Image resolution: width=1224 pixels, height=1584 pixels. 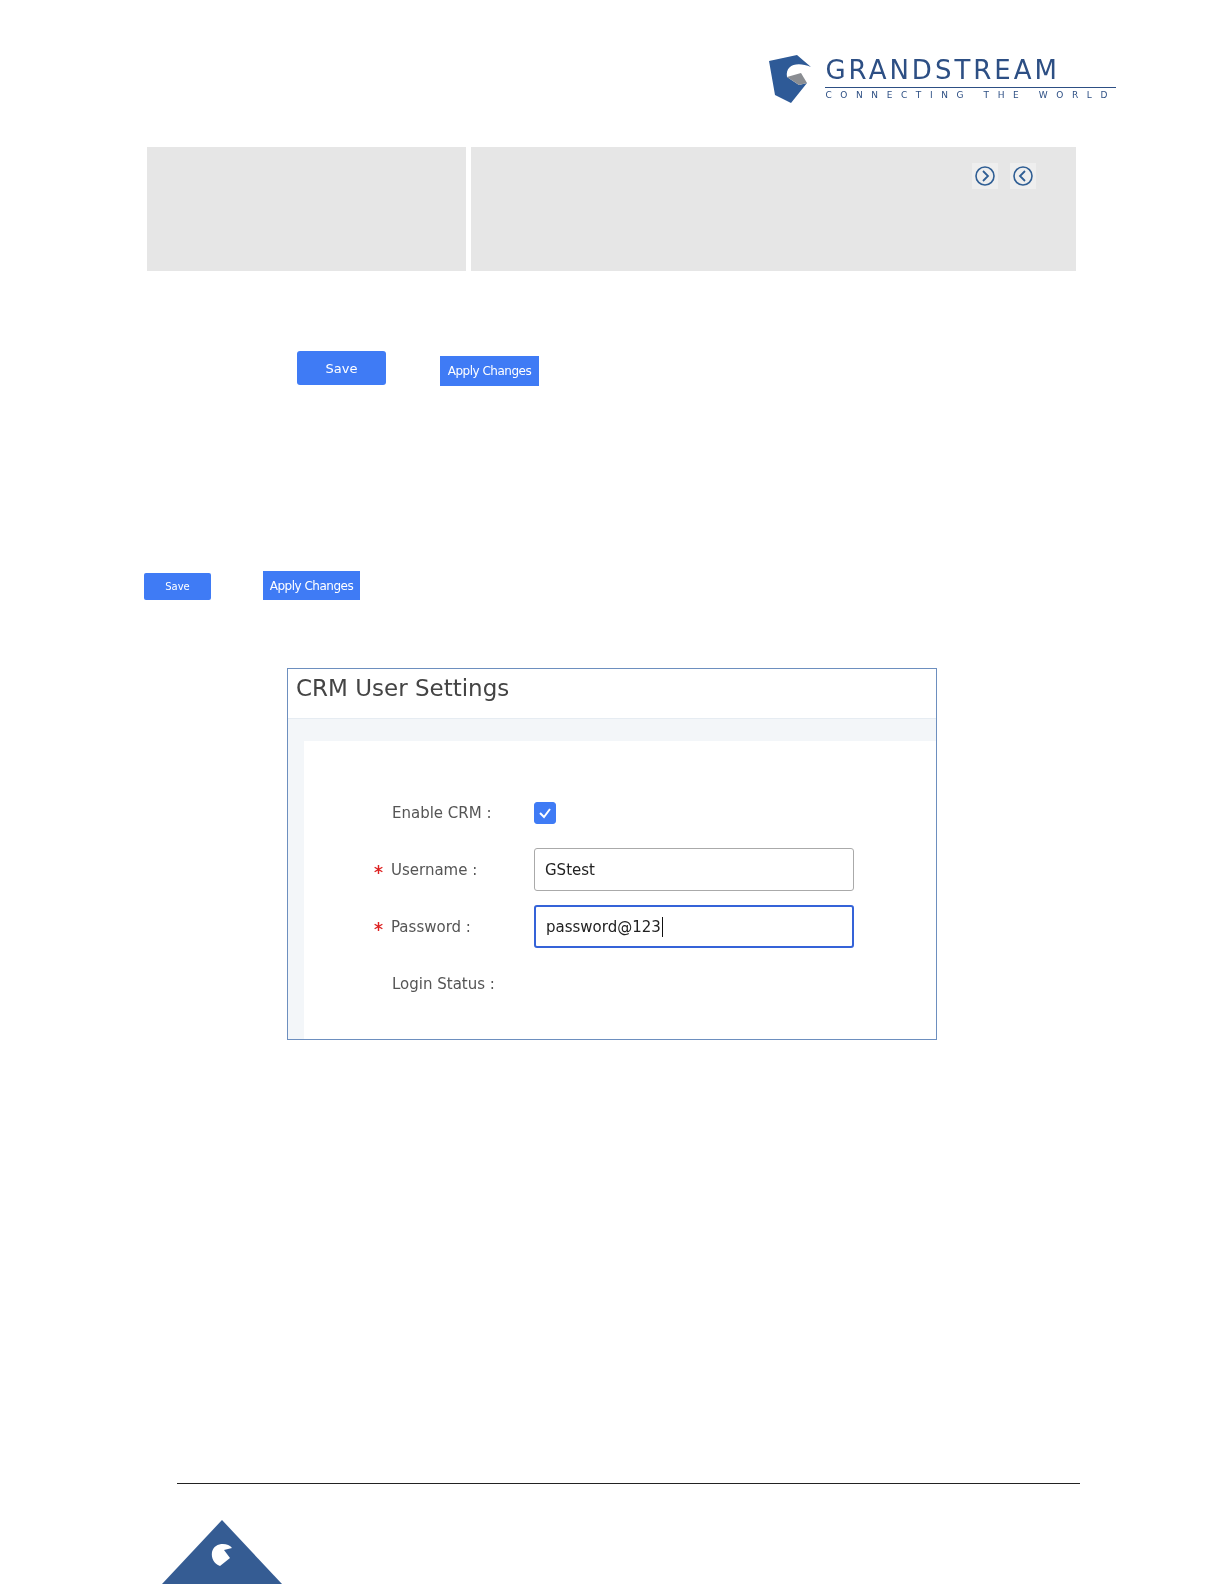 What do you see at coordinates (970, 95) in the screenshot?
I see `tagline: CONNECTING THE WORLD` at bounding box center [970, 95].